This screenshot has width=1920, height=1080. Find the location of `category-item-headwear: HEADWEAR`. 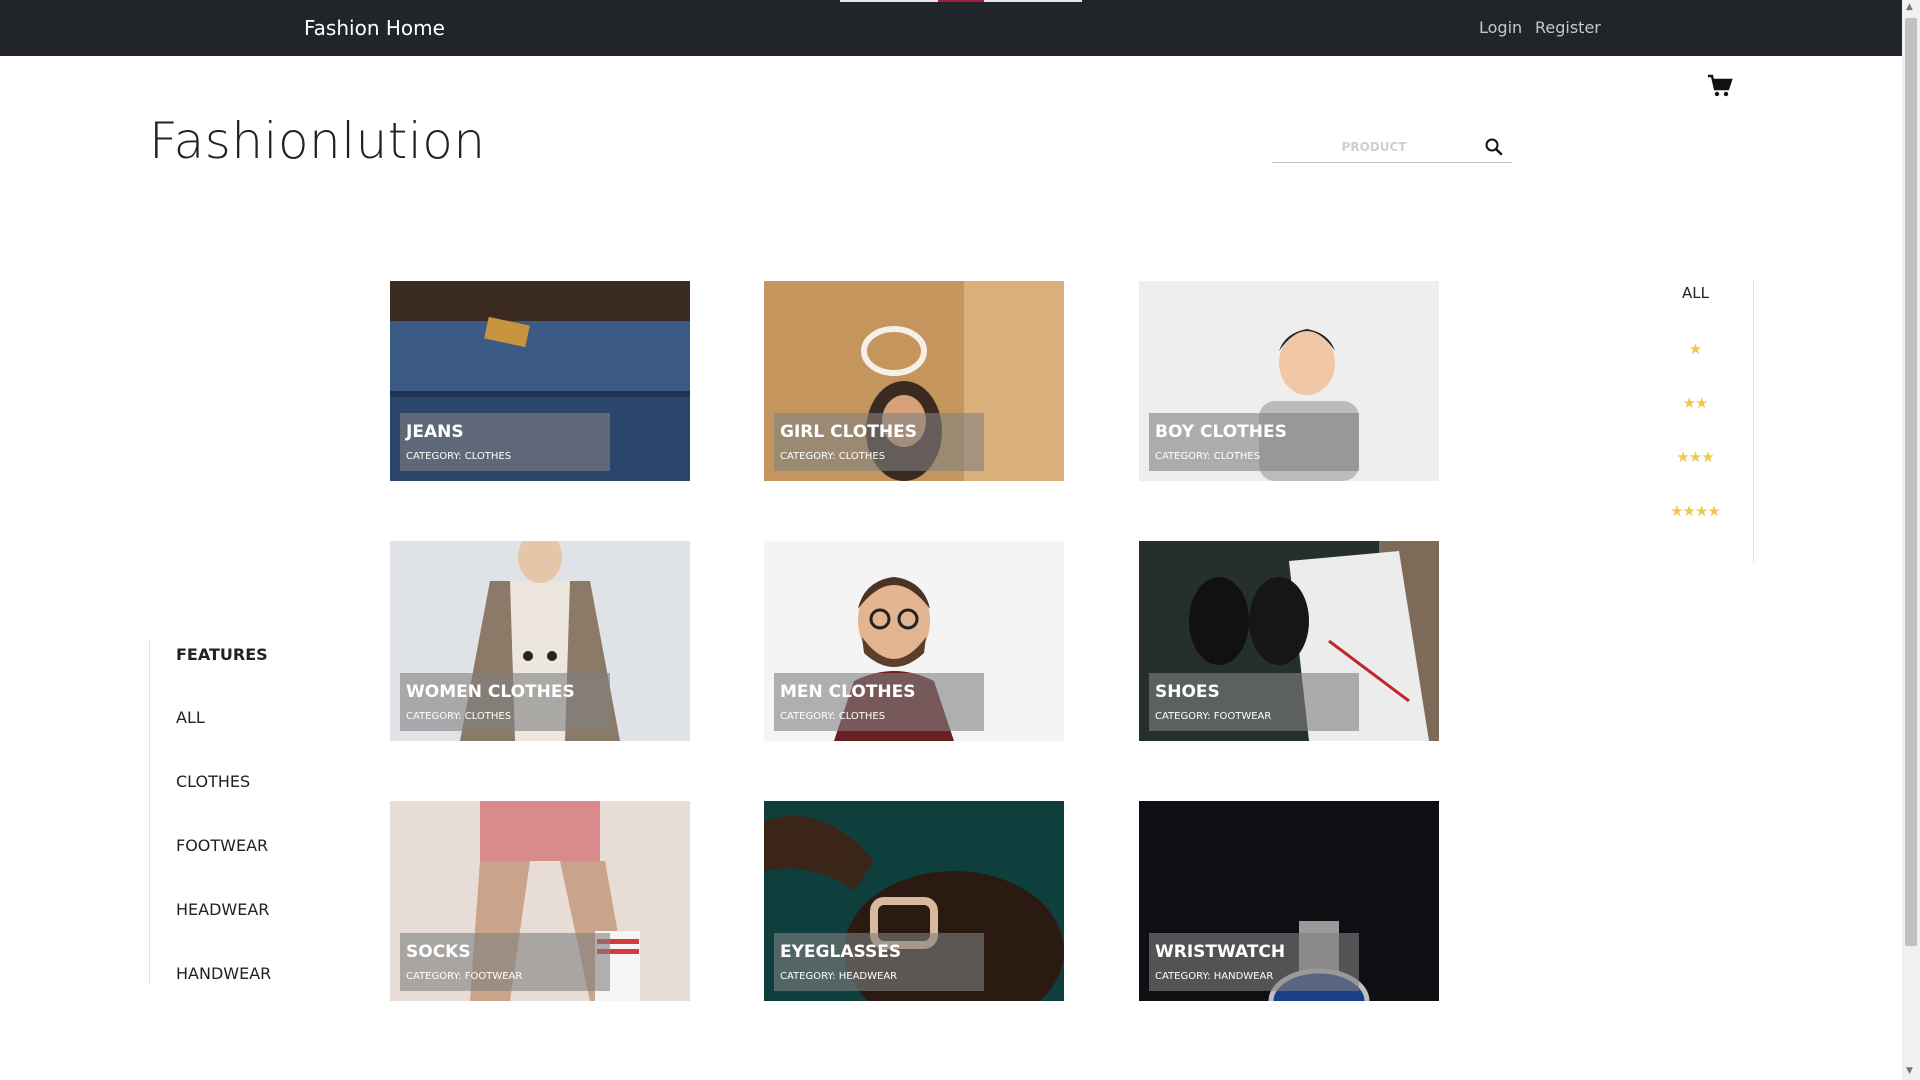

category-item-headwear: HEADWEAR is located at coordinates (222, 909).